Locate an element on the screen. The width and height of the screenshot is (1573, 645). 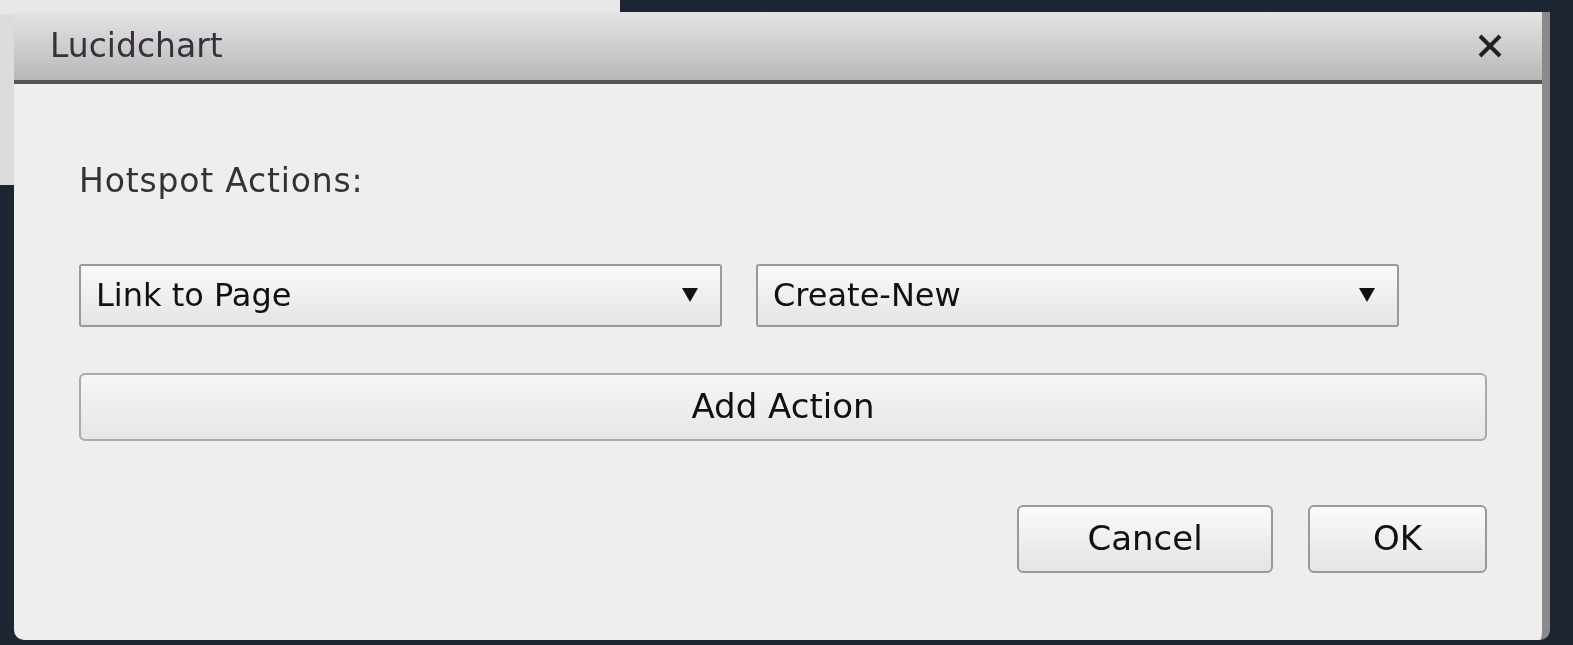
window-title: Lucidchart is located at coordinates (136, 46).